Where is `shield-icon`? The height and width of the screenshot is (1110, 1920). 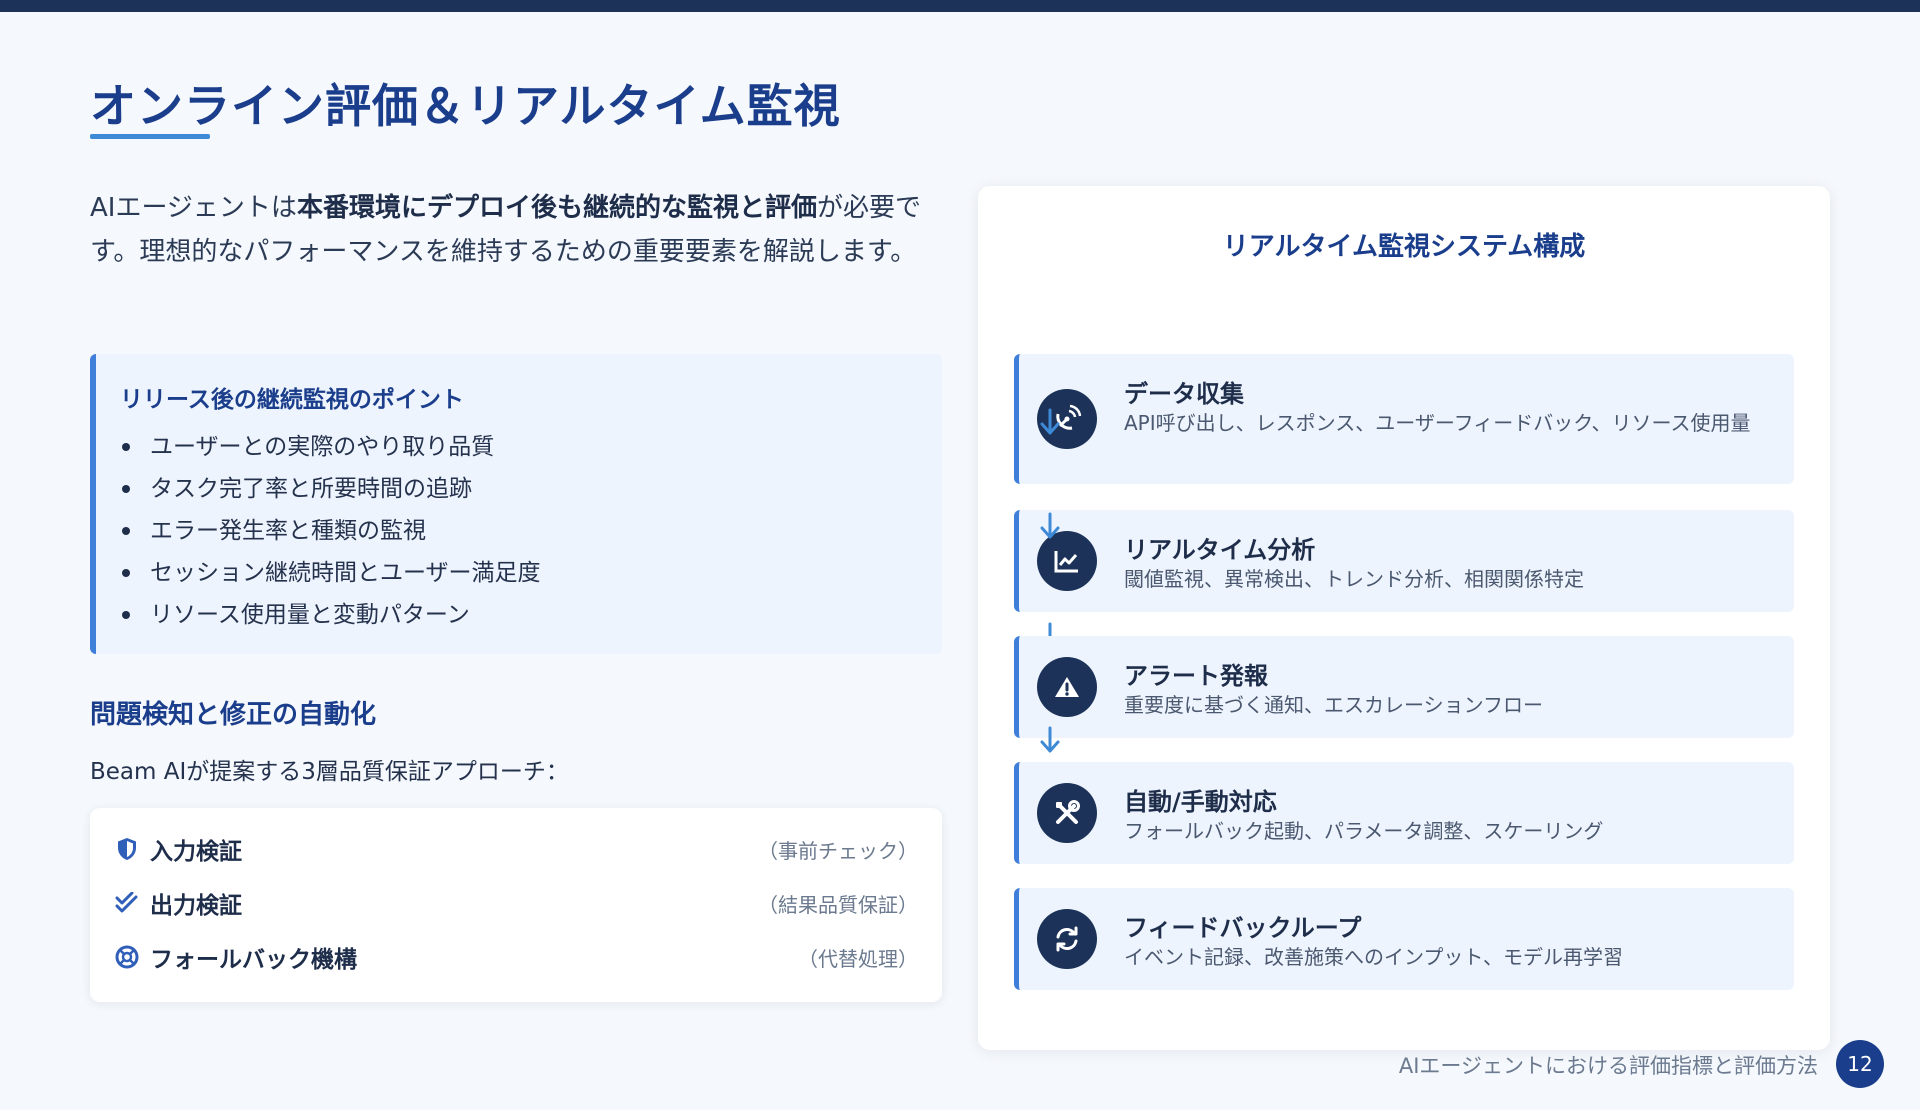
shield-icon is located at coordinates (127, 849).